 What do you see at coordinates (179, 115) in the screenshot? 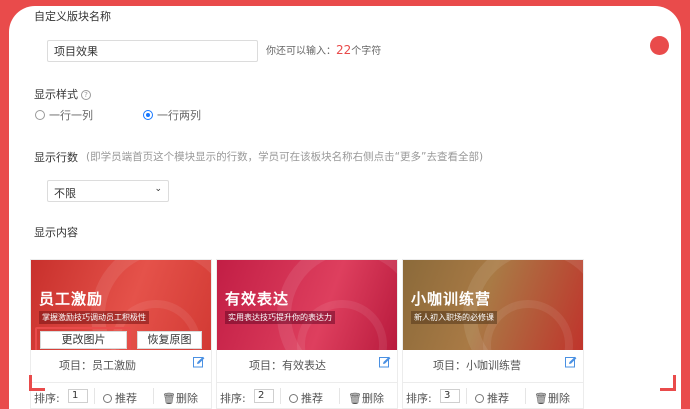
I see `radio-two-per-row-label: 一行两列` at bounding box center [179, 115].